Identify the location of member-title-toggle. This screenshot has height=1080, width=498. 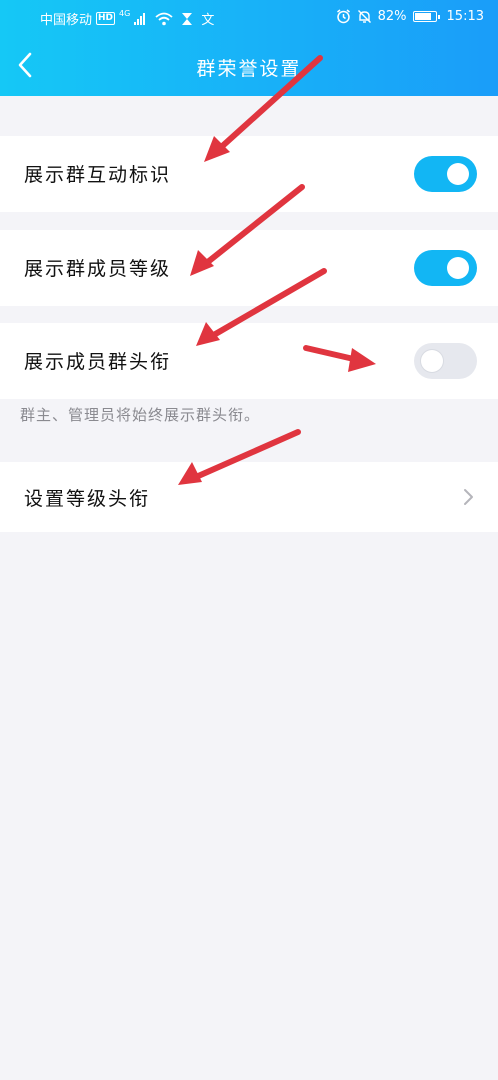
(445, 361).